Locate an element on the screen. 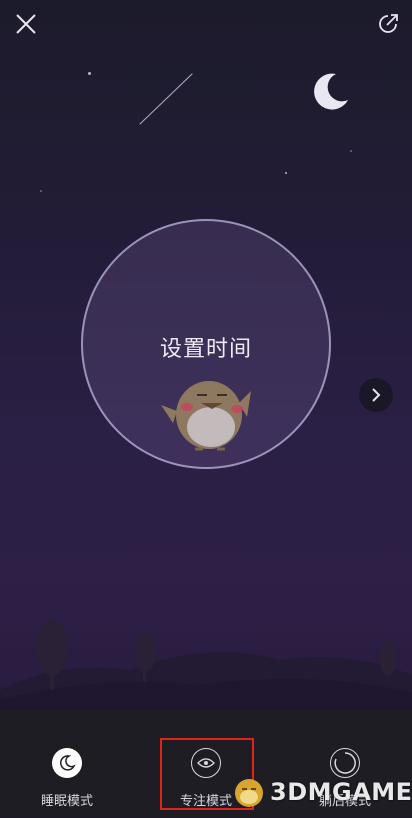  hills-trees-decoration is located at coordinates (206, 665).